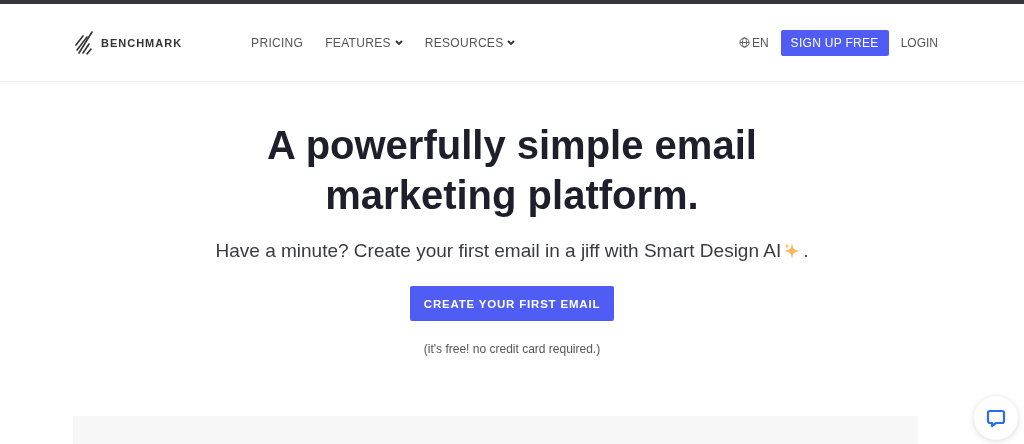  I want to click on subtitle: Have a minute? Create your first email in a jiff with Smart Design AI, so click(498, 251).